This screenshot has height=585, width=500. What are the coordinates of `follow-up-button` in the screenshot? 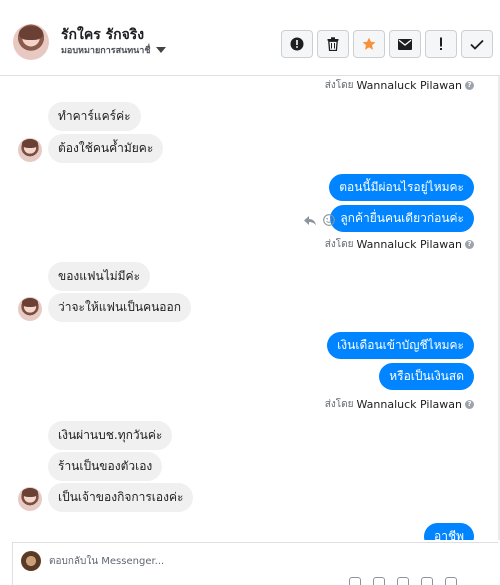 It's located at (441, 44).